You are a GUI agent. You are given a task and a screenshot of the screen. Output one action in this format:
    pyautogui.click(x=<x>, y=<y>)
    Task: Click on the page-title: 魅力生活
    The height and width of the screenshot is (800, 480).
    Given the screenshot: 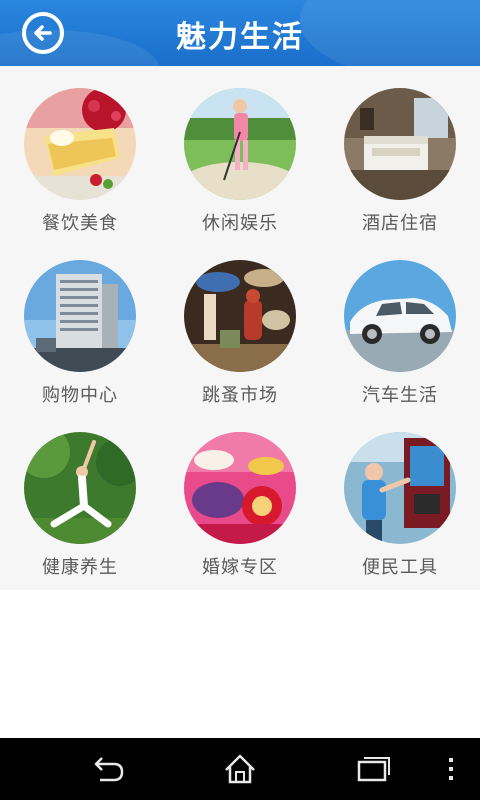 What is the action you would take?
    pyautogui.click(x=240, y=37)
    